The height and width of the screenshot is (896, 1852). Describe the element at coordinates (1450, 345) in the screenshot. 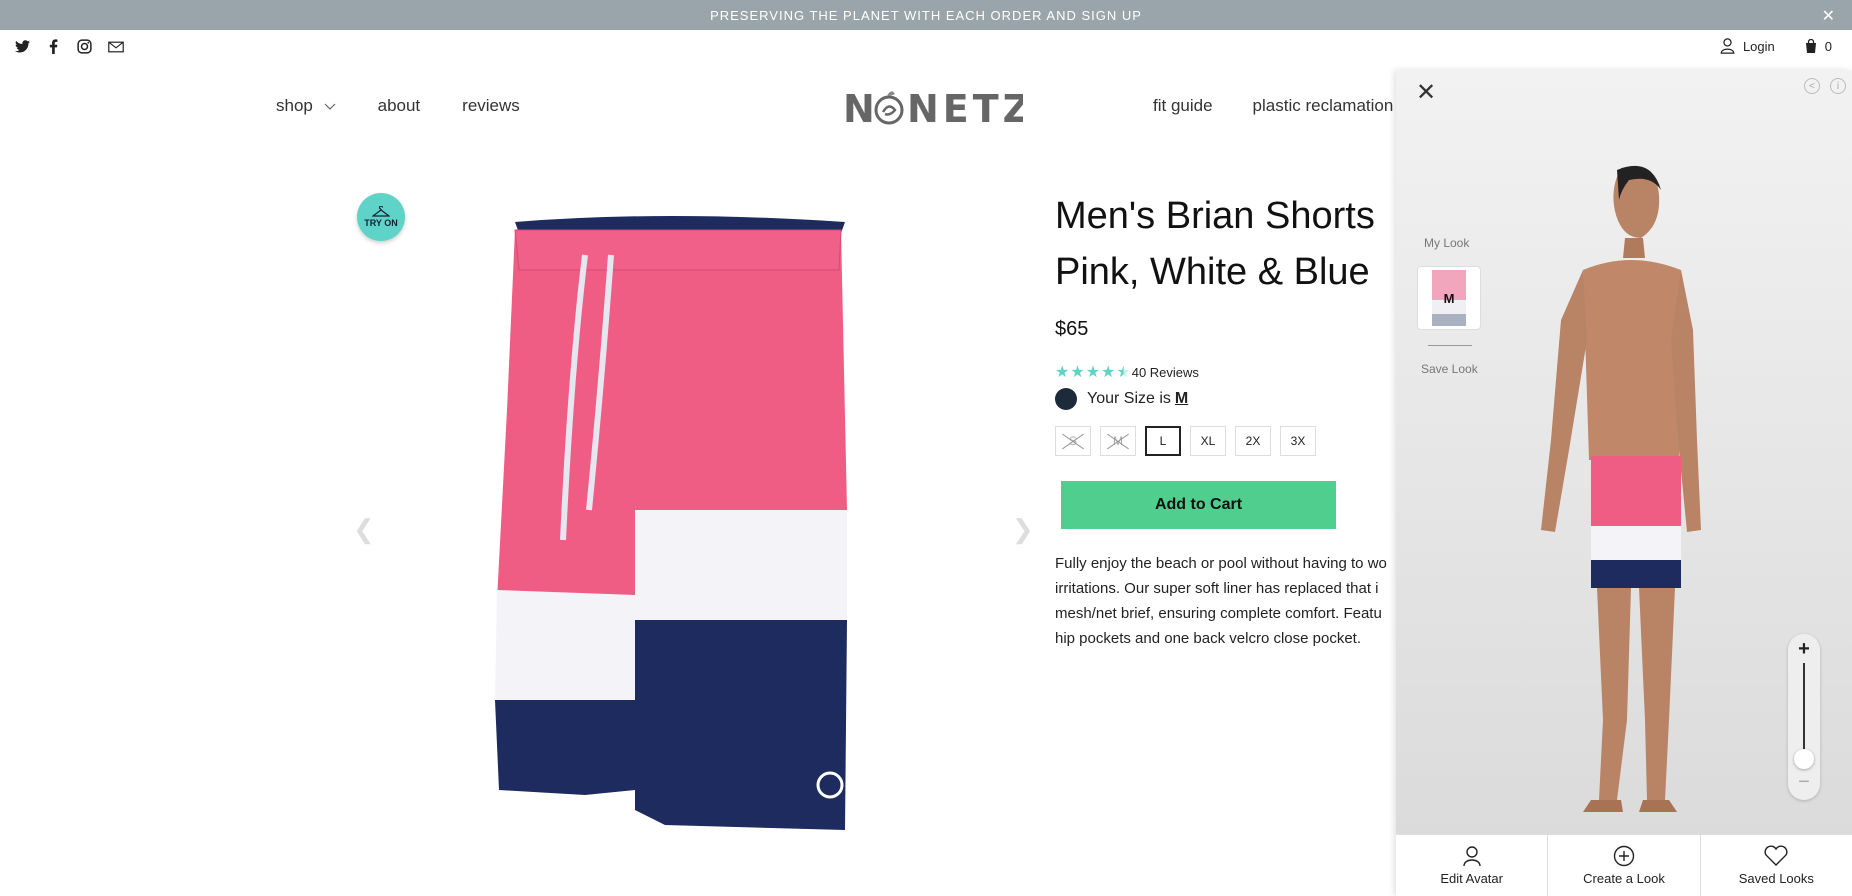

I see `look-divider` at that location.